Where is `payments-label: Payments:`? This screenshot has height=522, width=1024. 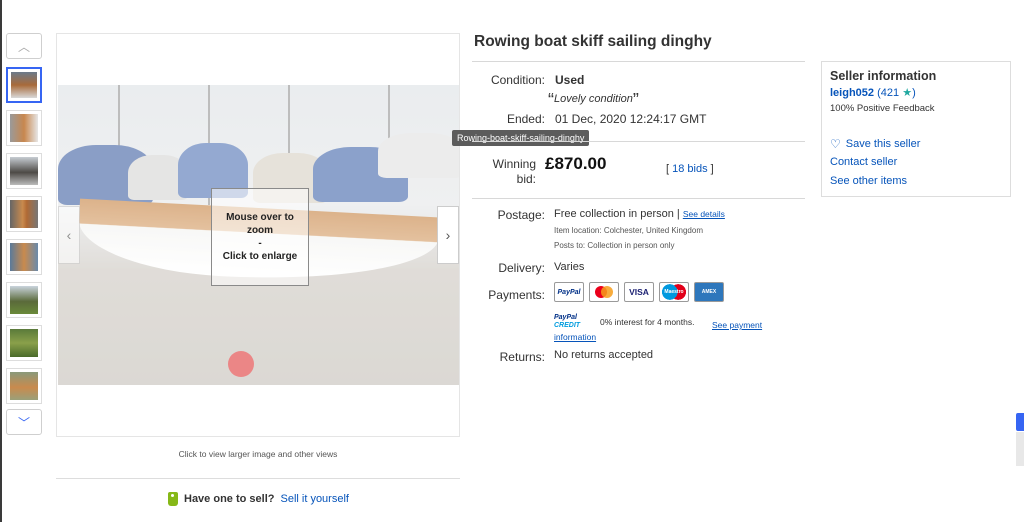
payments-label: Payments: is located at coordinates (516, 295).